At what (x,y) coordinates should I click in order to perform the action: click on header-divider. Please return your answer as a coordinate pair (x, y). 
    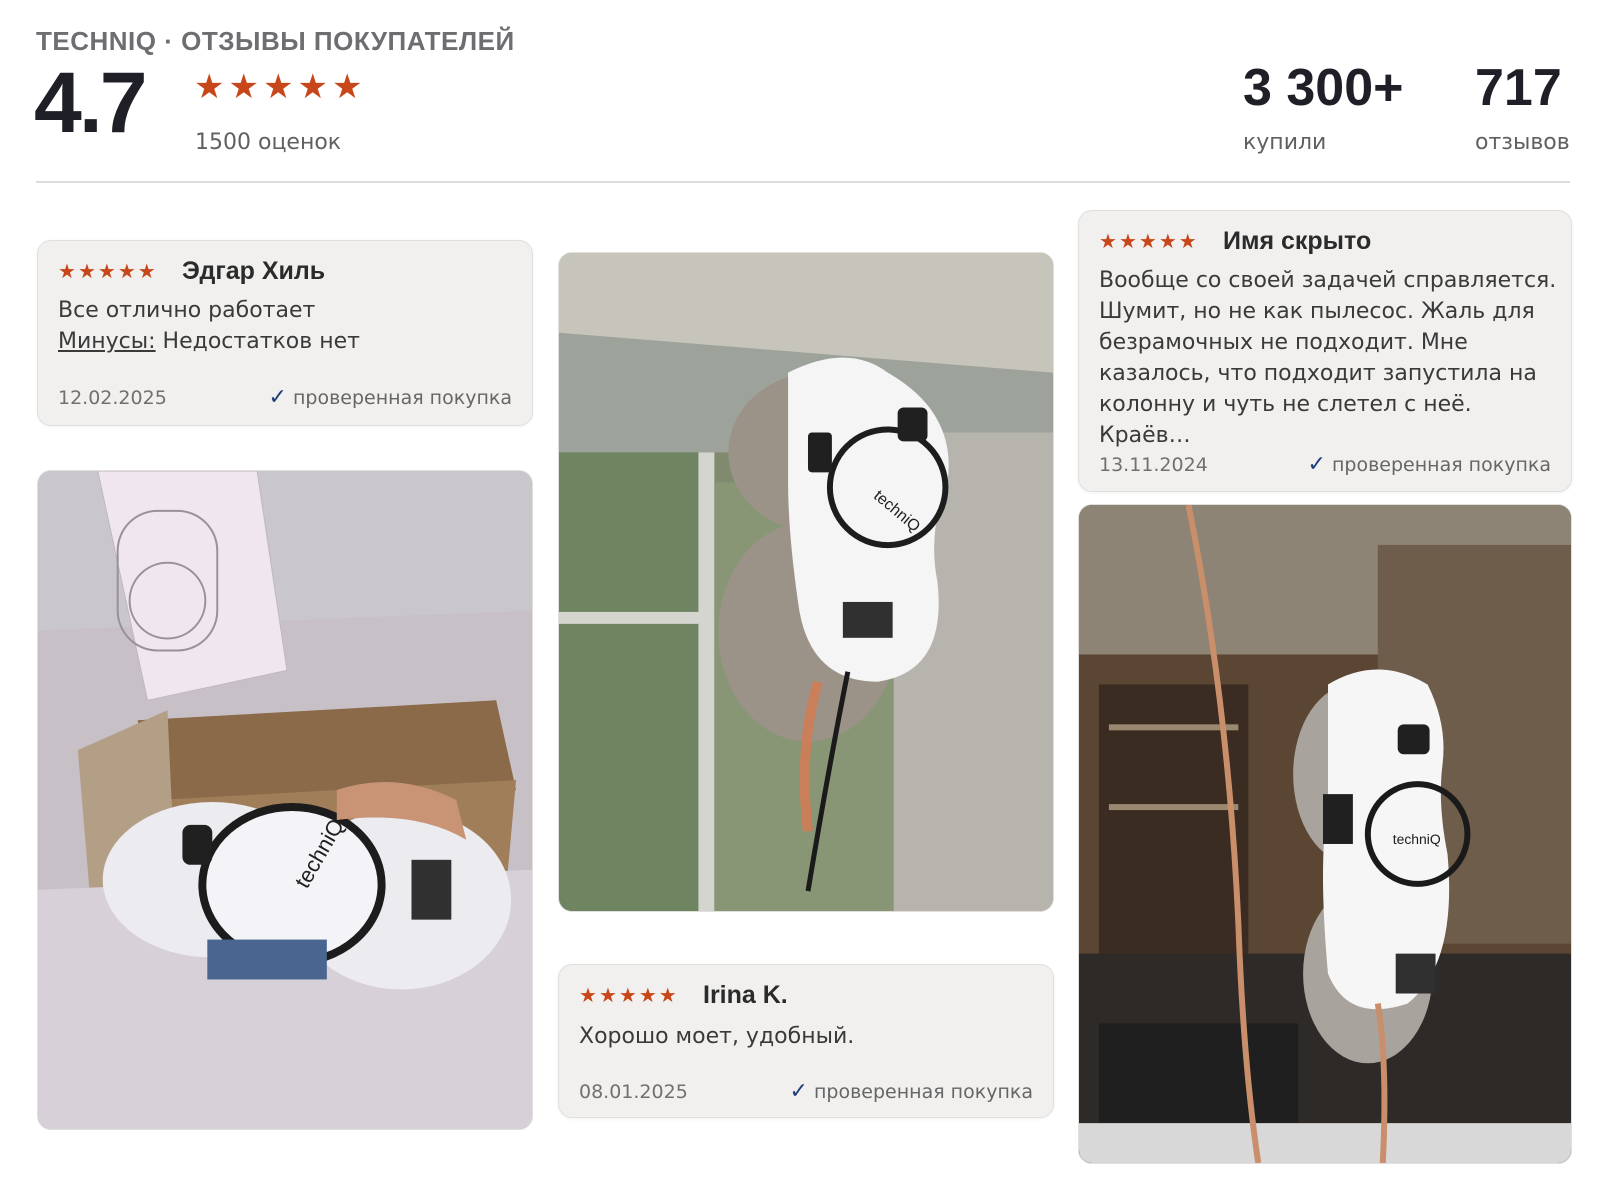
    Looking at the image, I should click on (803, 182).